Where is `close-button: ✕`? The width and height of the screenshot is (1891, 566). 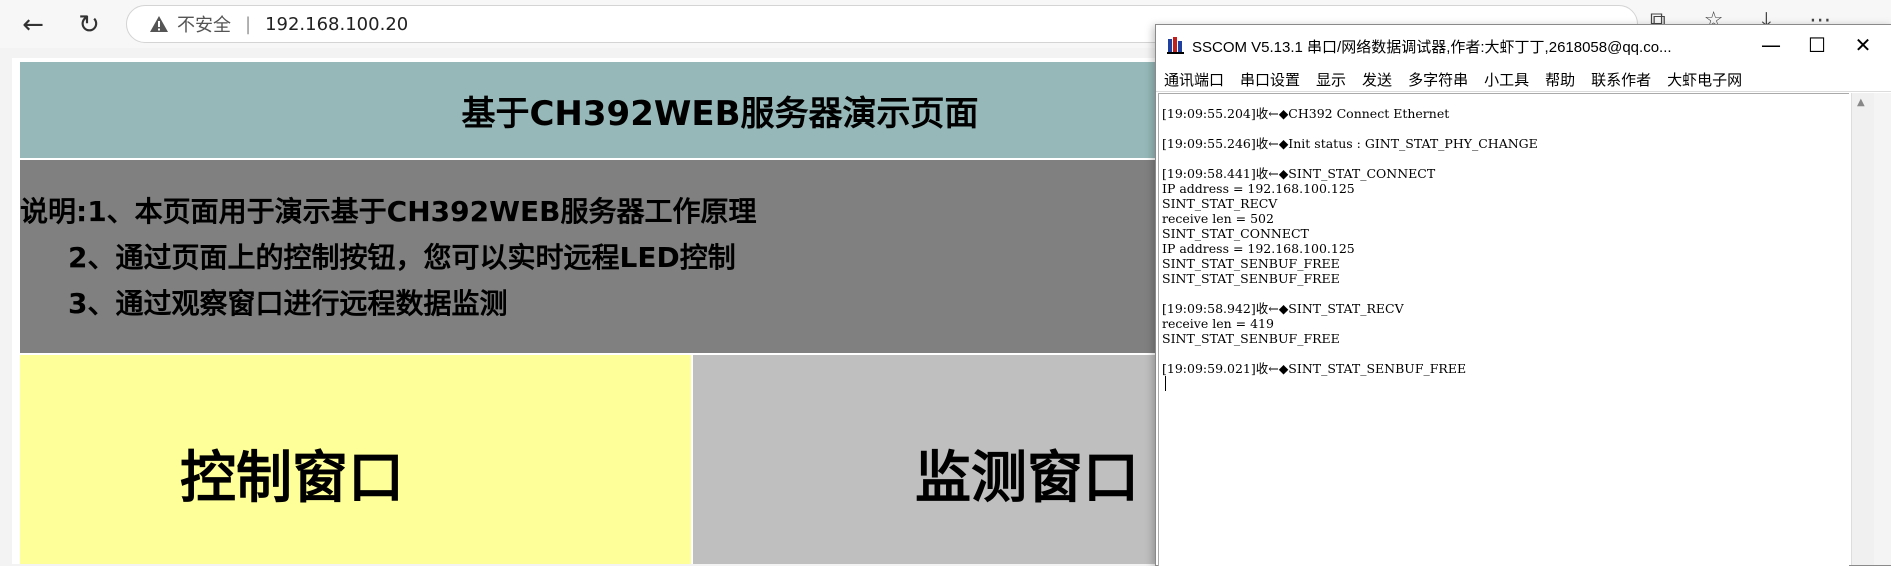 close-button: ✕ is located at coordinates (1863, 45).